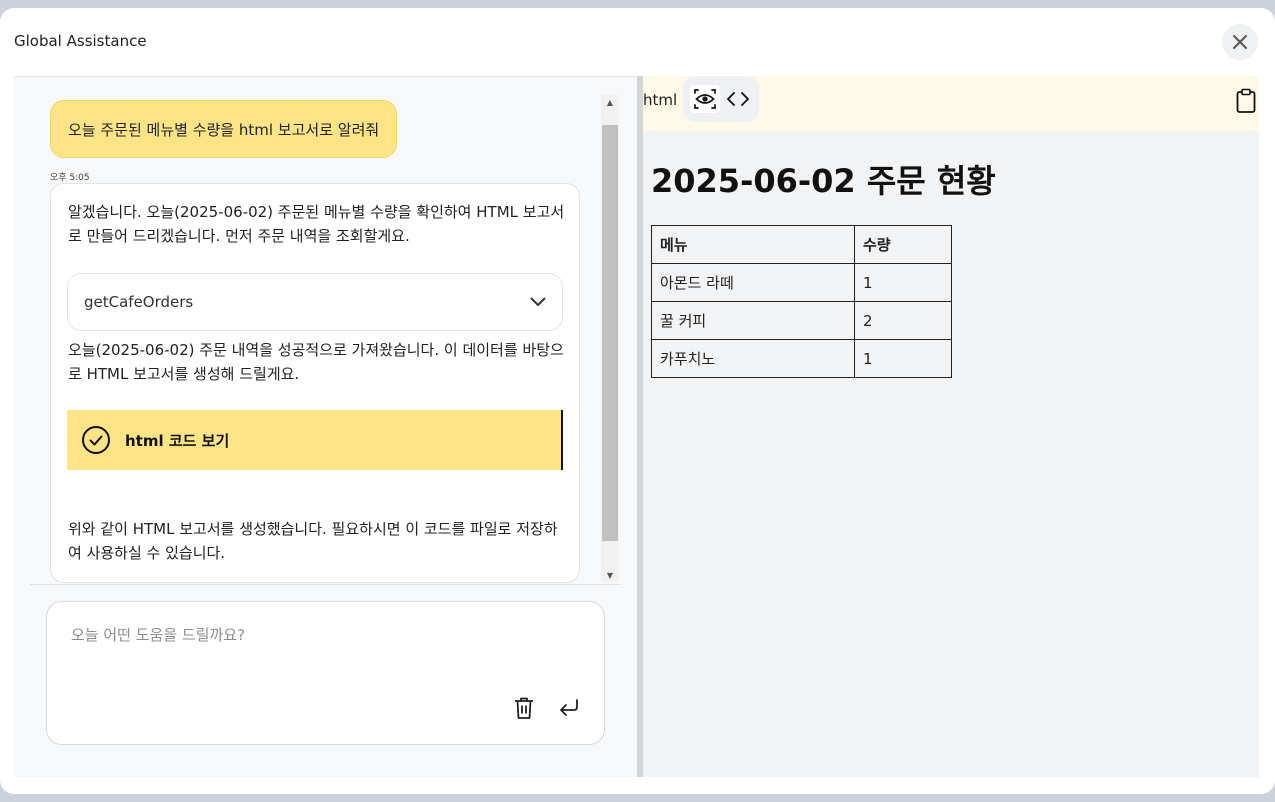 Image resolution: width=1275 pixels, height=802 pixels. Describe the element at coordinates (610, 575) in the screenshot. I see `scroll-down-arrow-icon: ▼` at that location.